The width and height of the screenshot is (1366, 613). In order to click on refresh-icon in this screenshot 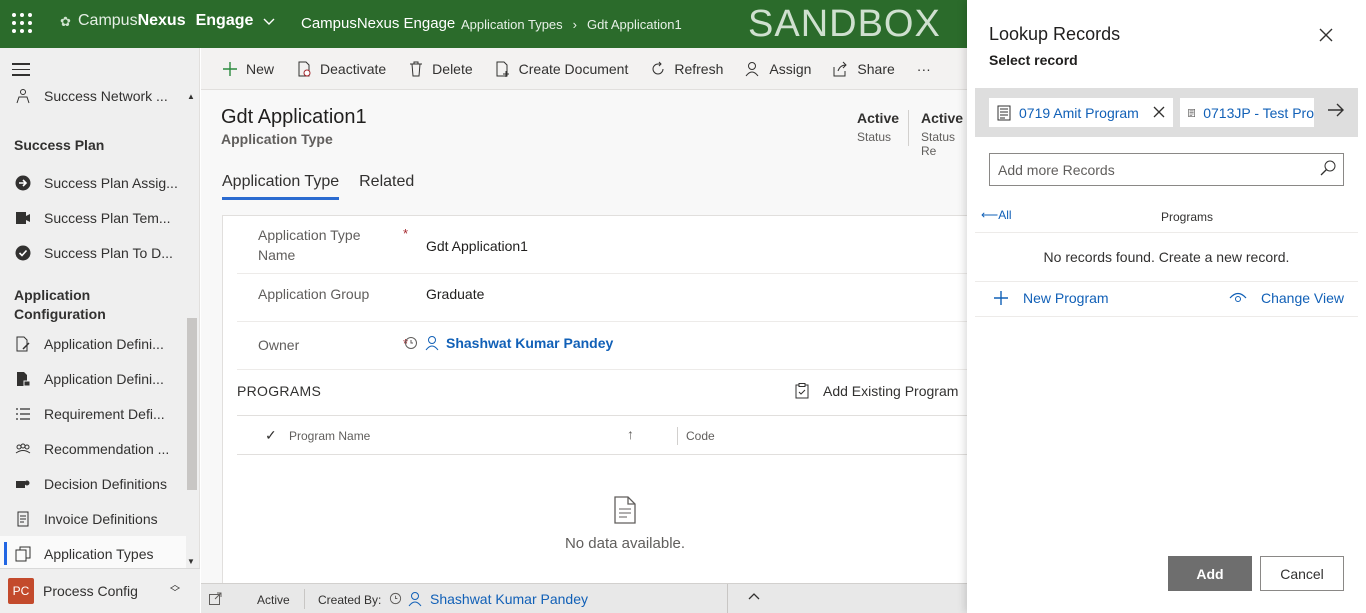, I will do `click(658, 67)`.